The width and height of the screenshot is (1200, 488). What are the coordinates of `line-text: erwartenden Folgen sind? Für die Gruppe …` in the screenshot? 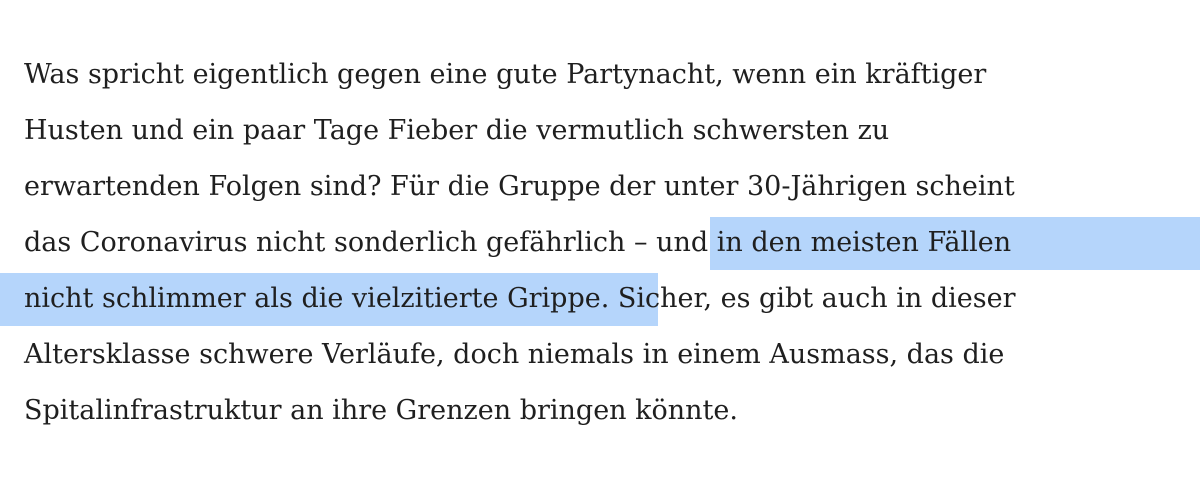 It's located at (519, 186).